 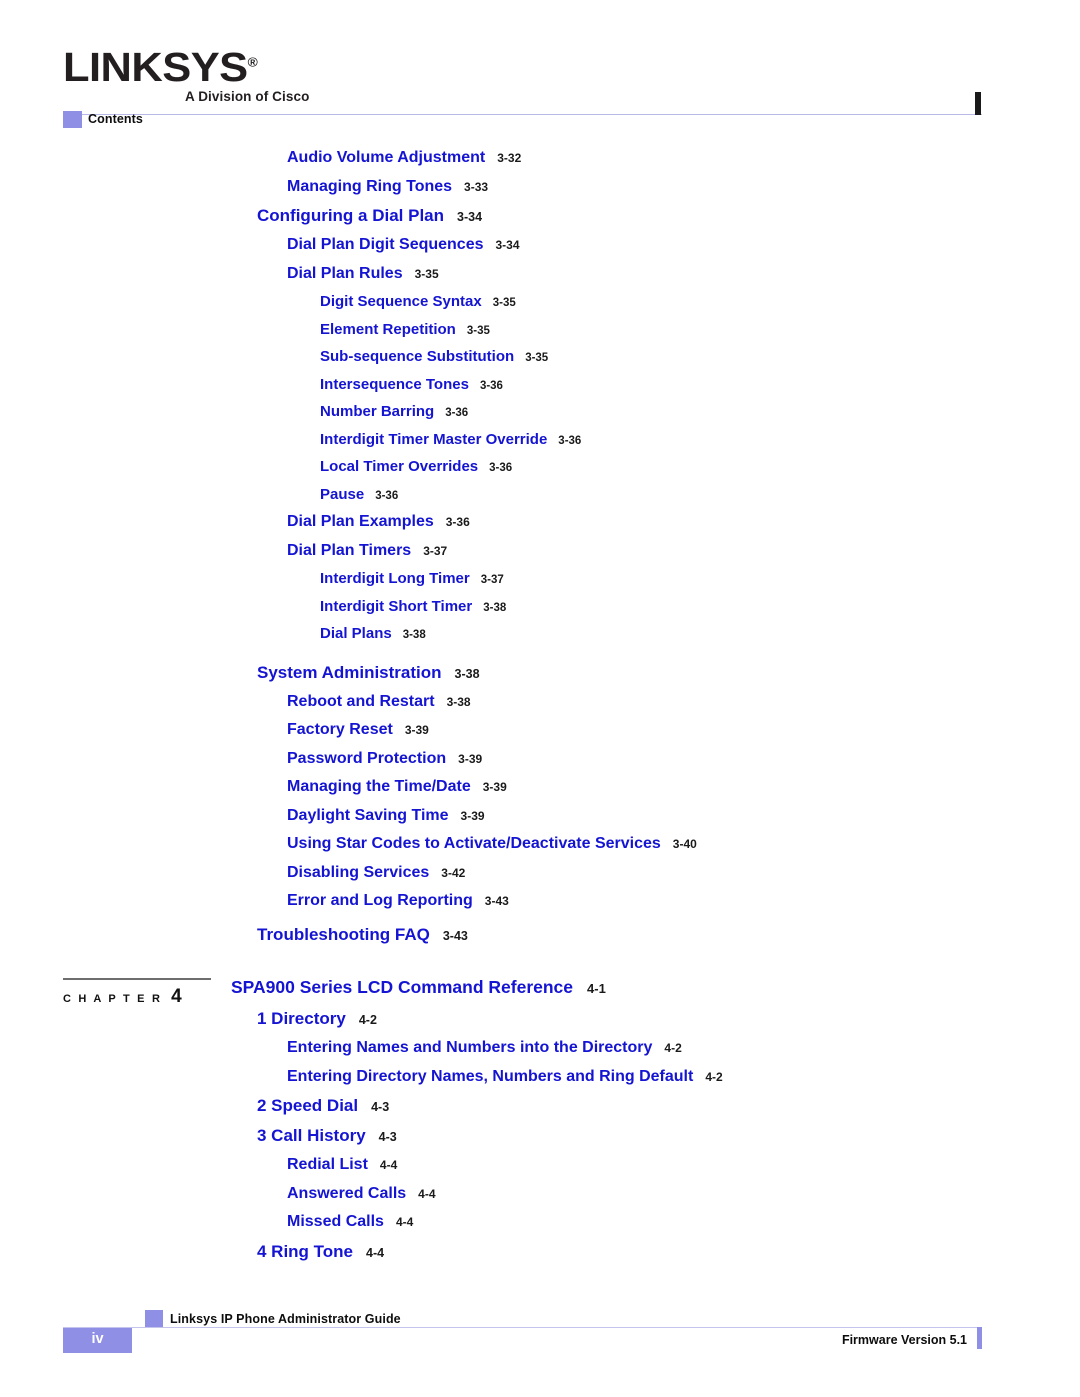 What do you see at coordinates (540, 672) in the screenshot?
I see `toc-entry: System Administration 3-38` at bounding box center [540, 672].